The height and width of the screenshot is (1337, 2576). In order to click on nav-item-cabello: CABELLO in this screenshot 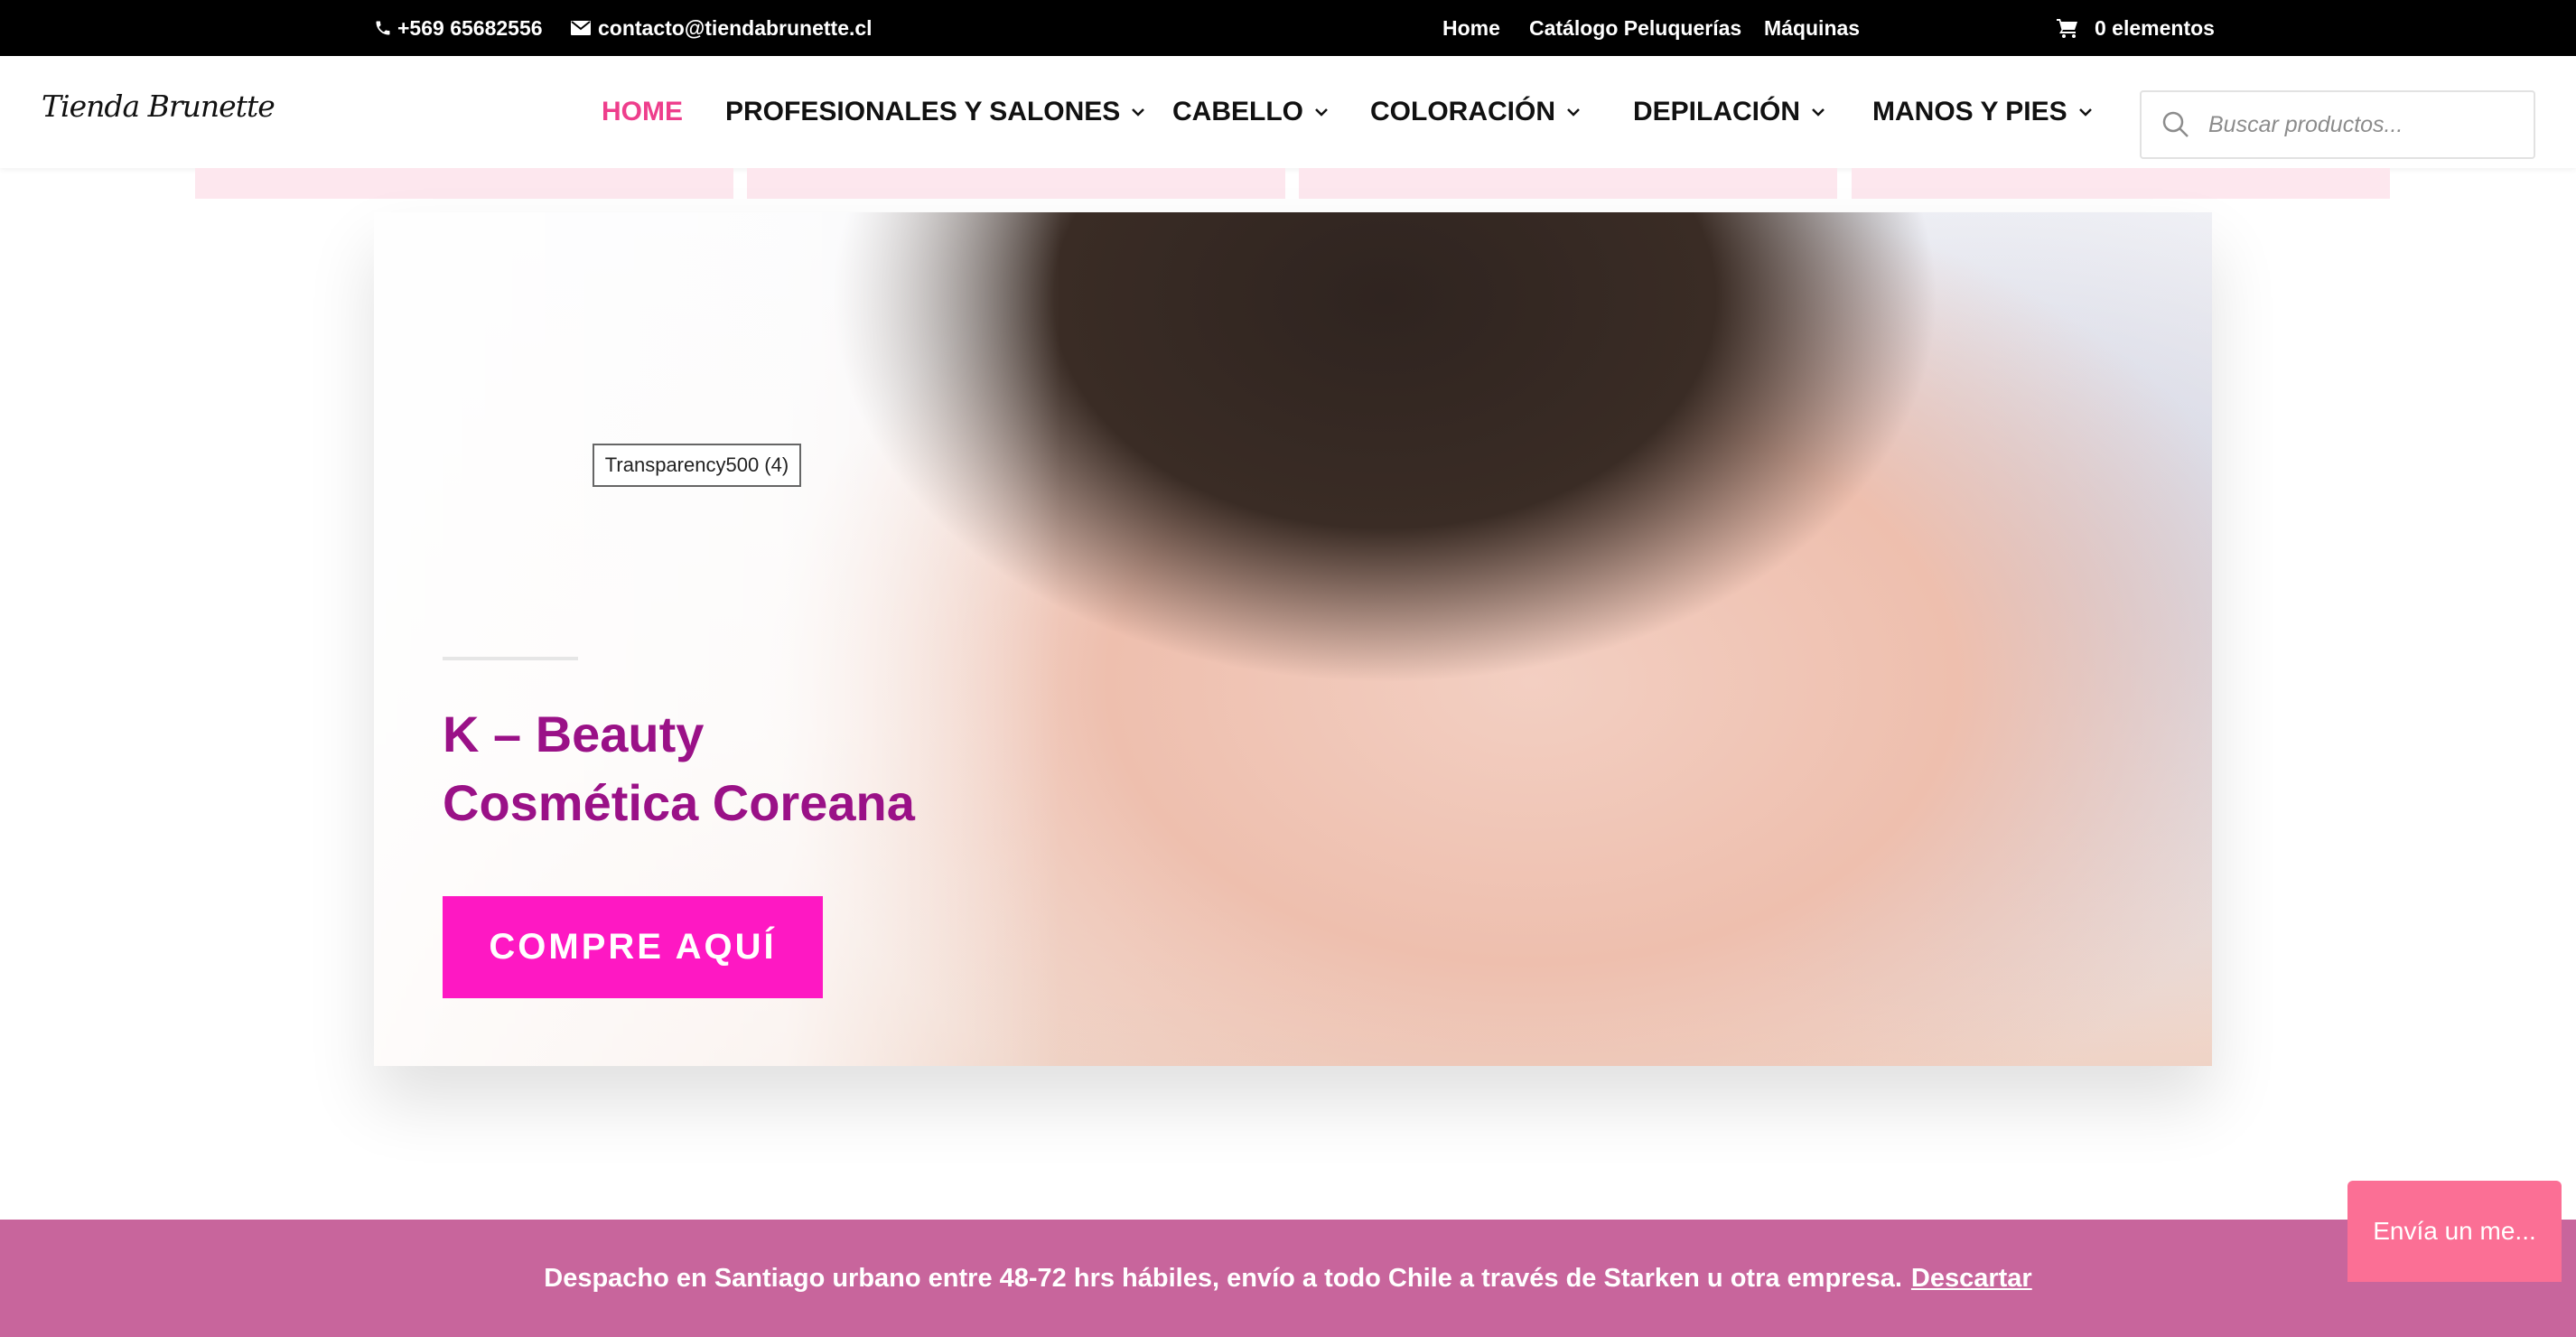, I will do `click(1250, 112)`.